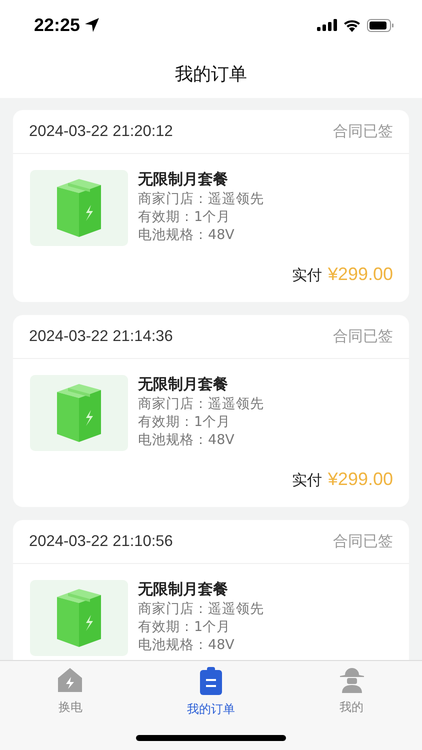 This screenshot has width=422, height=750. I want to click on battery-icon, so click(380, 25).